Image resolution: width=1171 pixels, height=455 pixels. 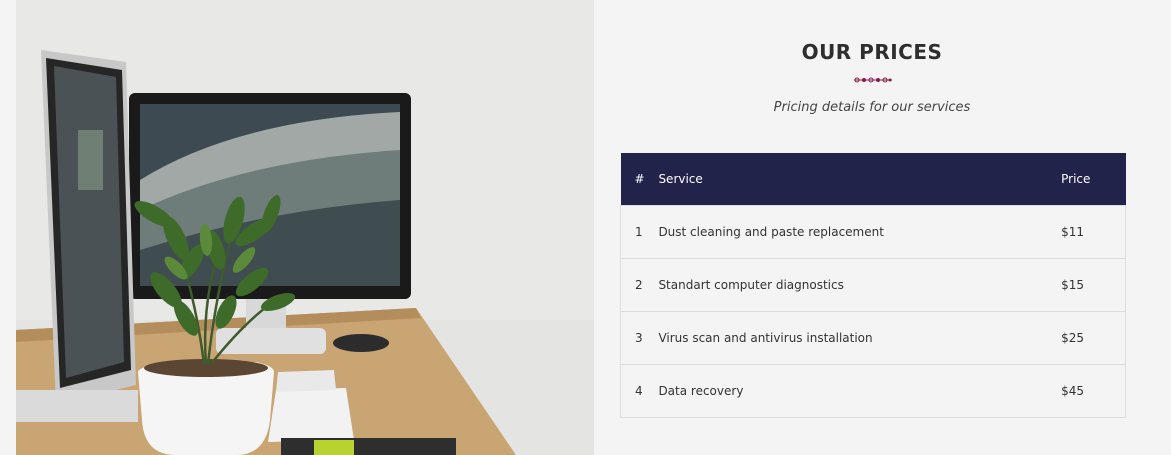 I want to click on column-header-service: Service, so click(x=680, y=179).